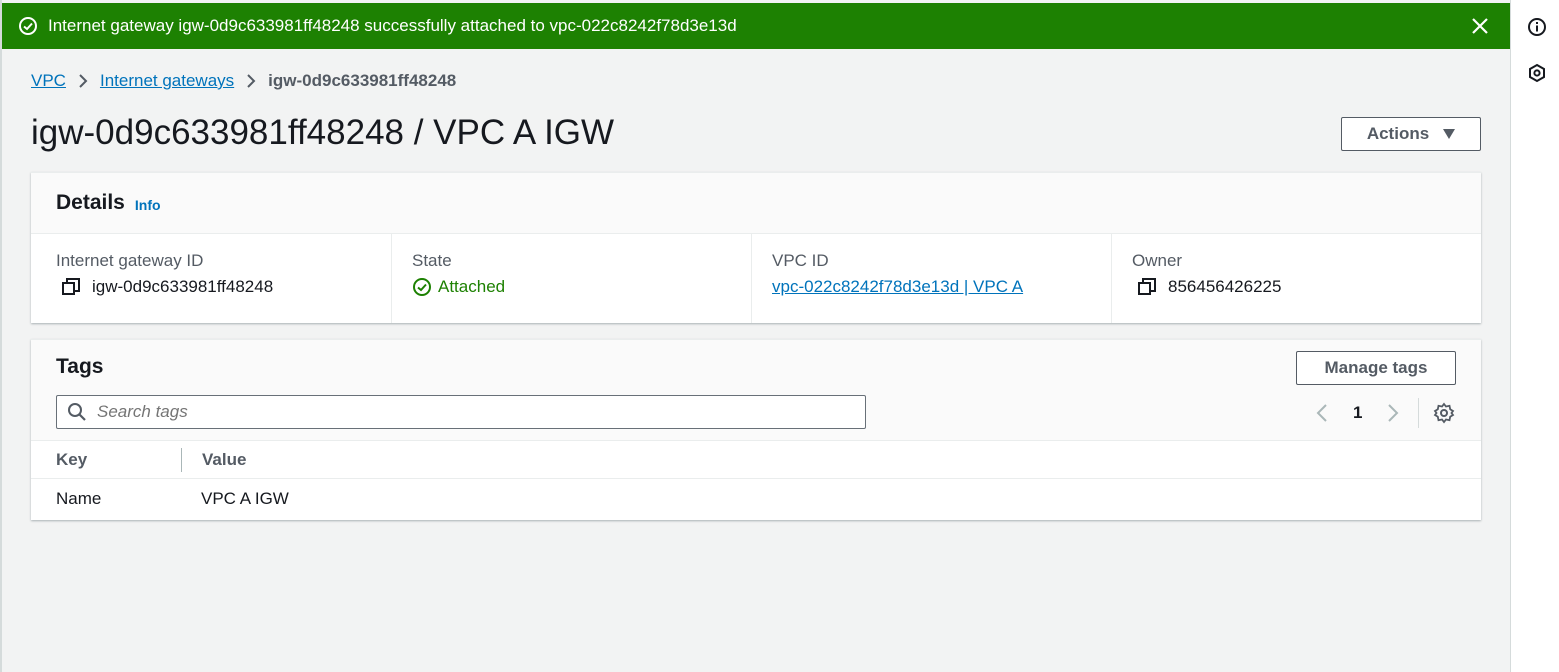 This screenshot has width=1559, height=672. What do you see at coordinates (106, 460) in the screenshot?
I see `column-header-key: Key` at bounding box center [106, 460].